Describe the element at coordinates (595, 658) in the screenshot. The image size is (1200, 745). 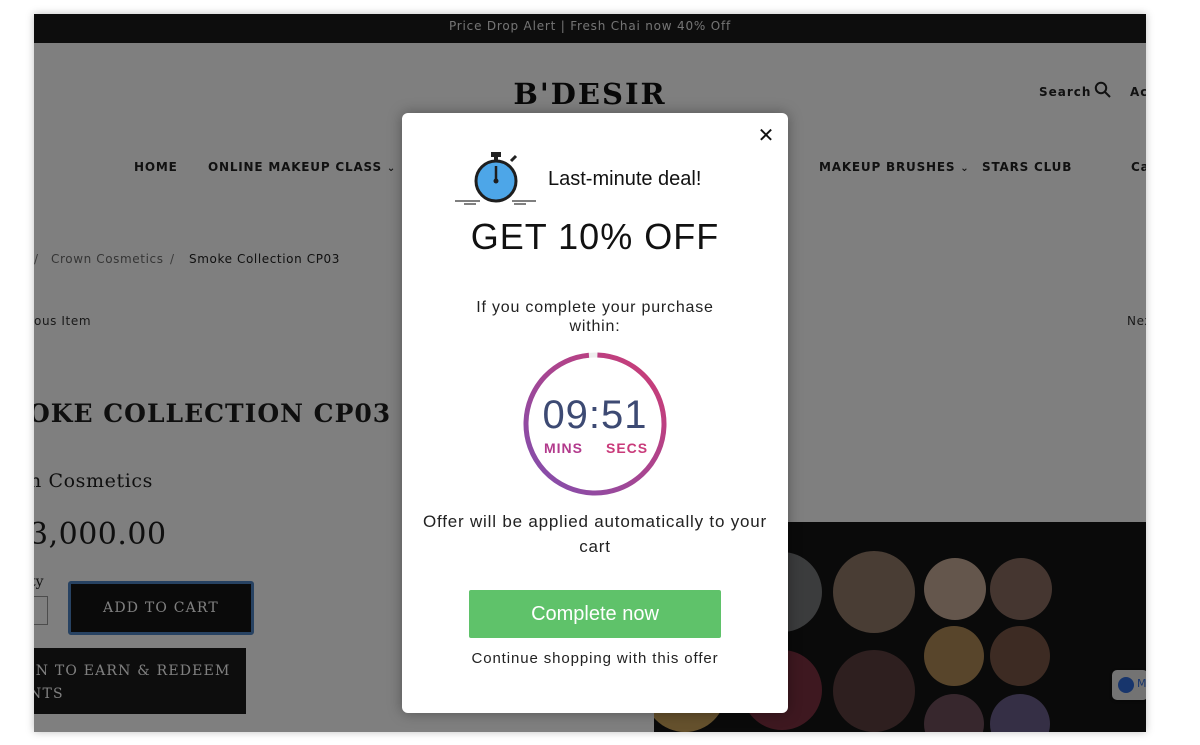
I see `continue-shopping-link: Continue shopping with this offer` at that location.